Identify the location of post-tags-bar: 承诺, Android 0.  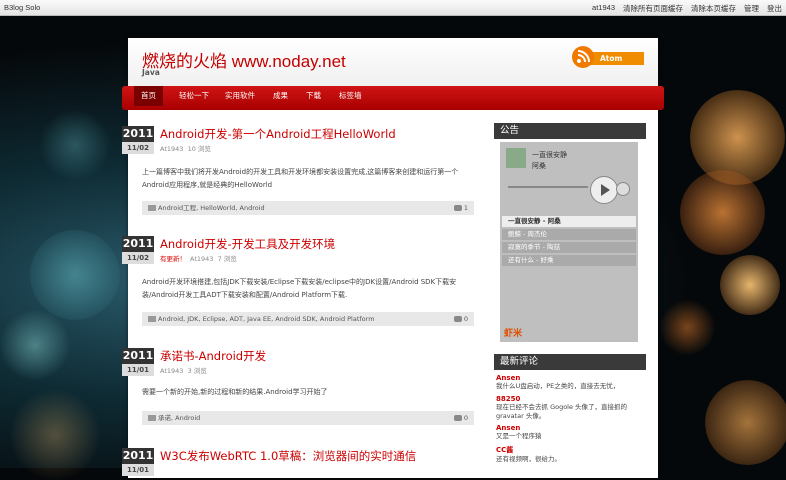
(308, 418).